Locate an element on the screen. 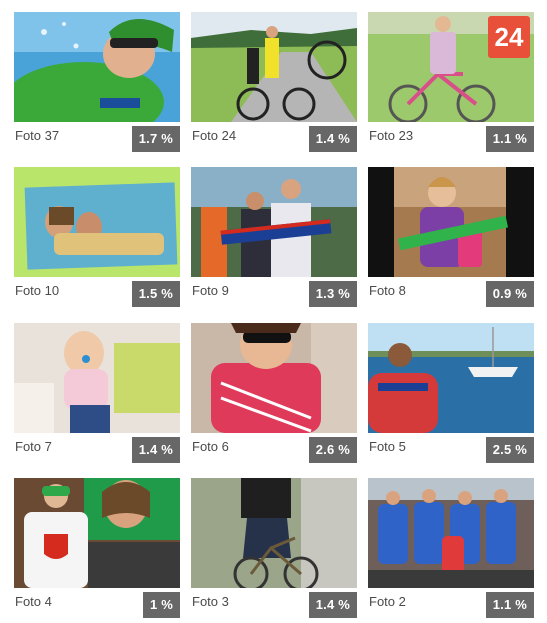 Image resolution: width=547 pixels, height=623 pixels. photo-card-foto-10: 1.5 % Foto 10 is located at coordinates (97, 237).